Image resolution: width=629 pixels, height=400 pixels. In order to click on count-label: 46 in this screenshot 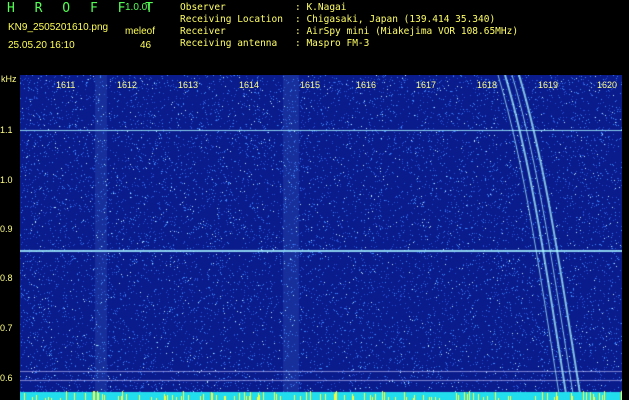, I will do `click(146, 45)`.